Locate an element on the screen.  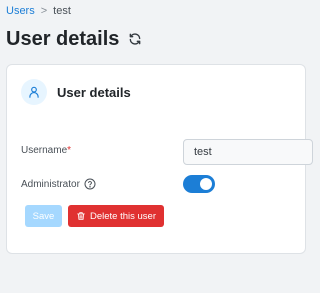
breadcrumb-current: test is located at coordinates (62, 11).